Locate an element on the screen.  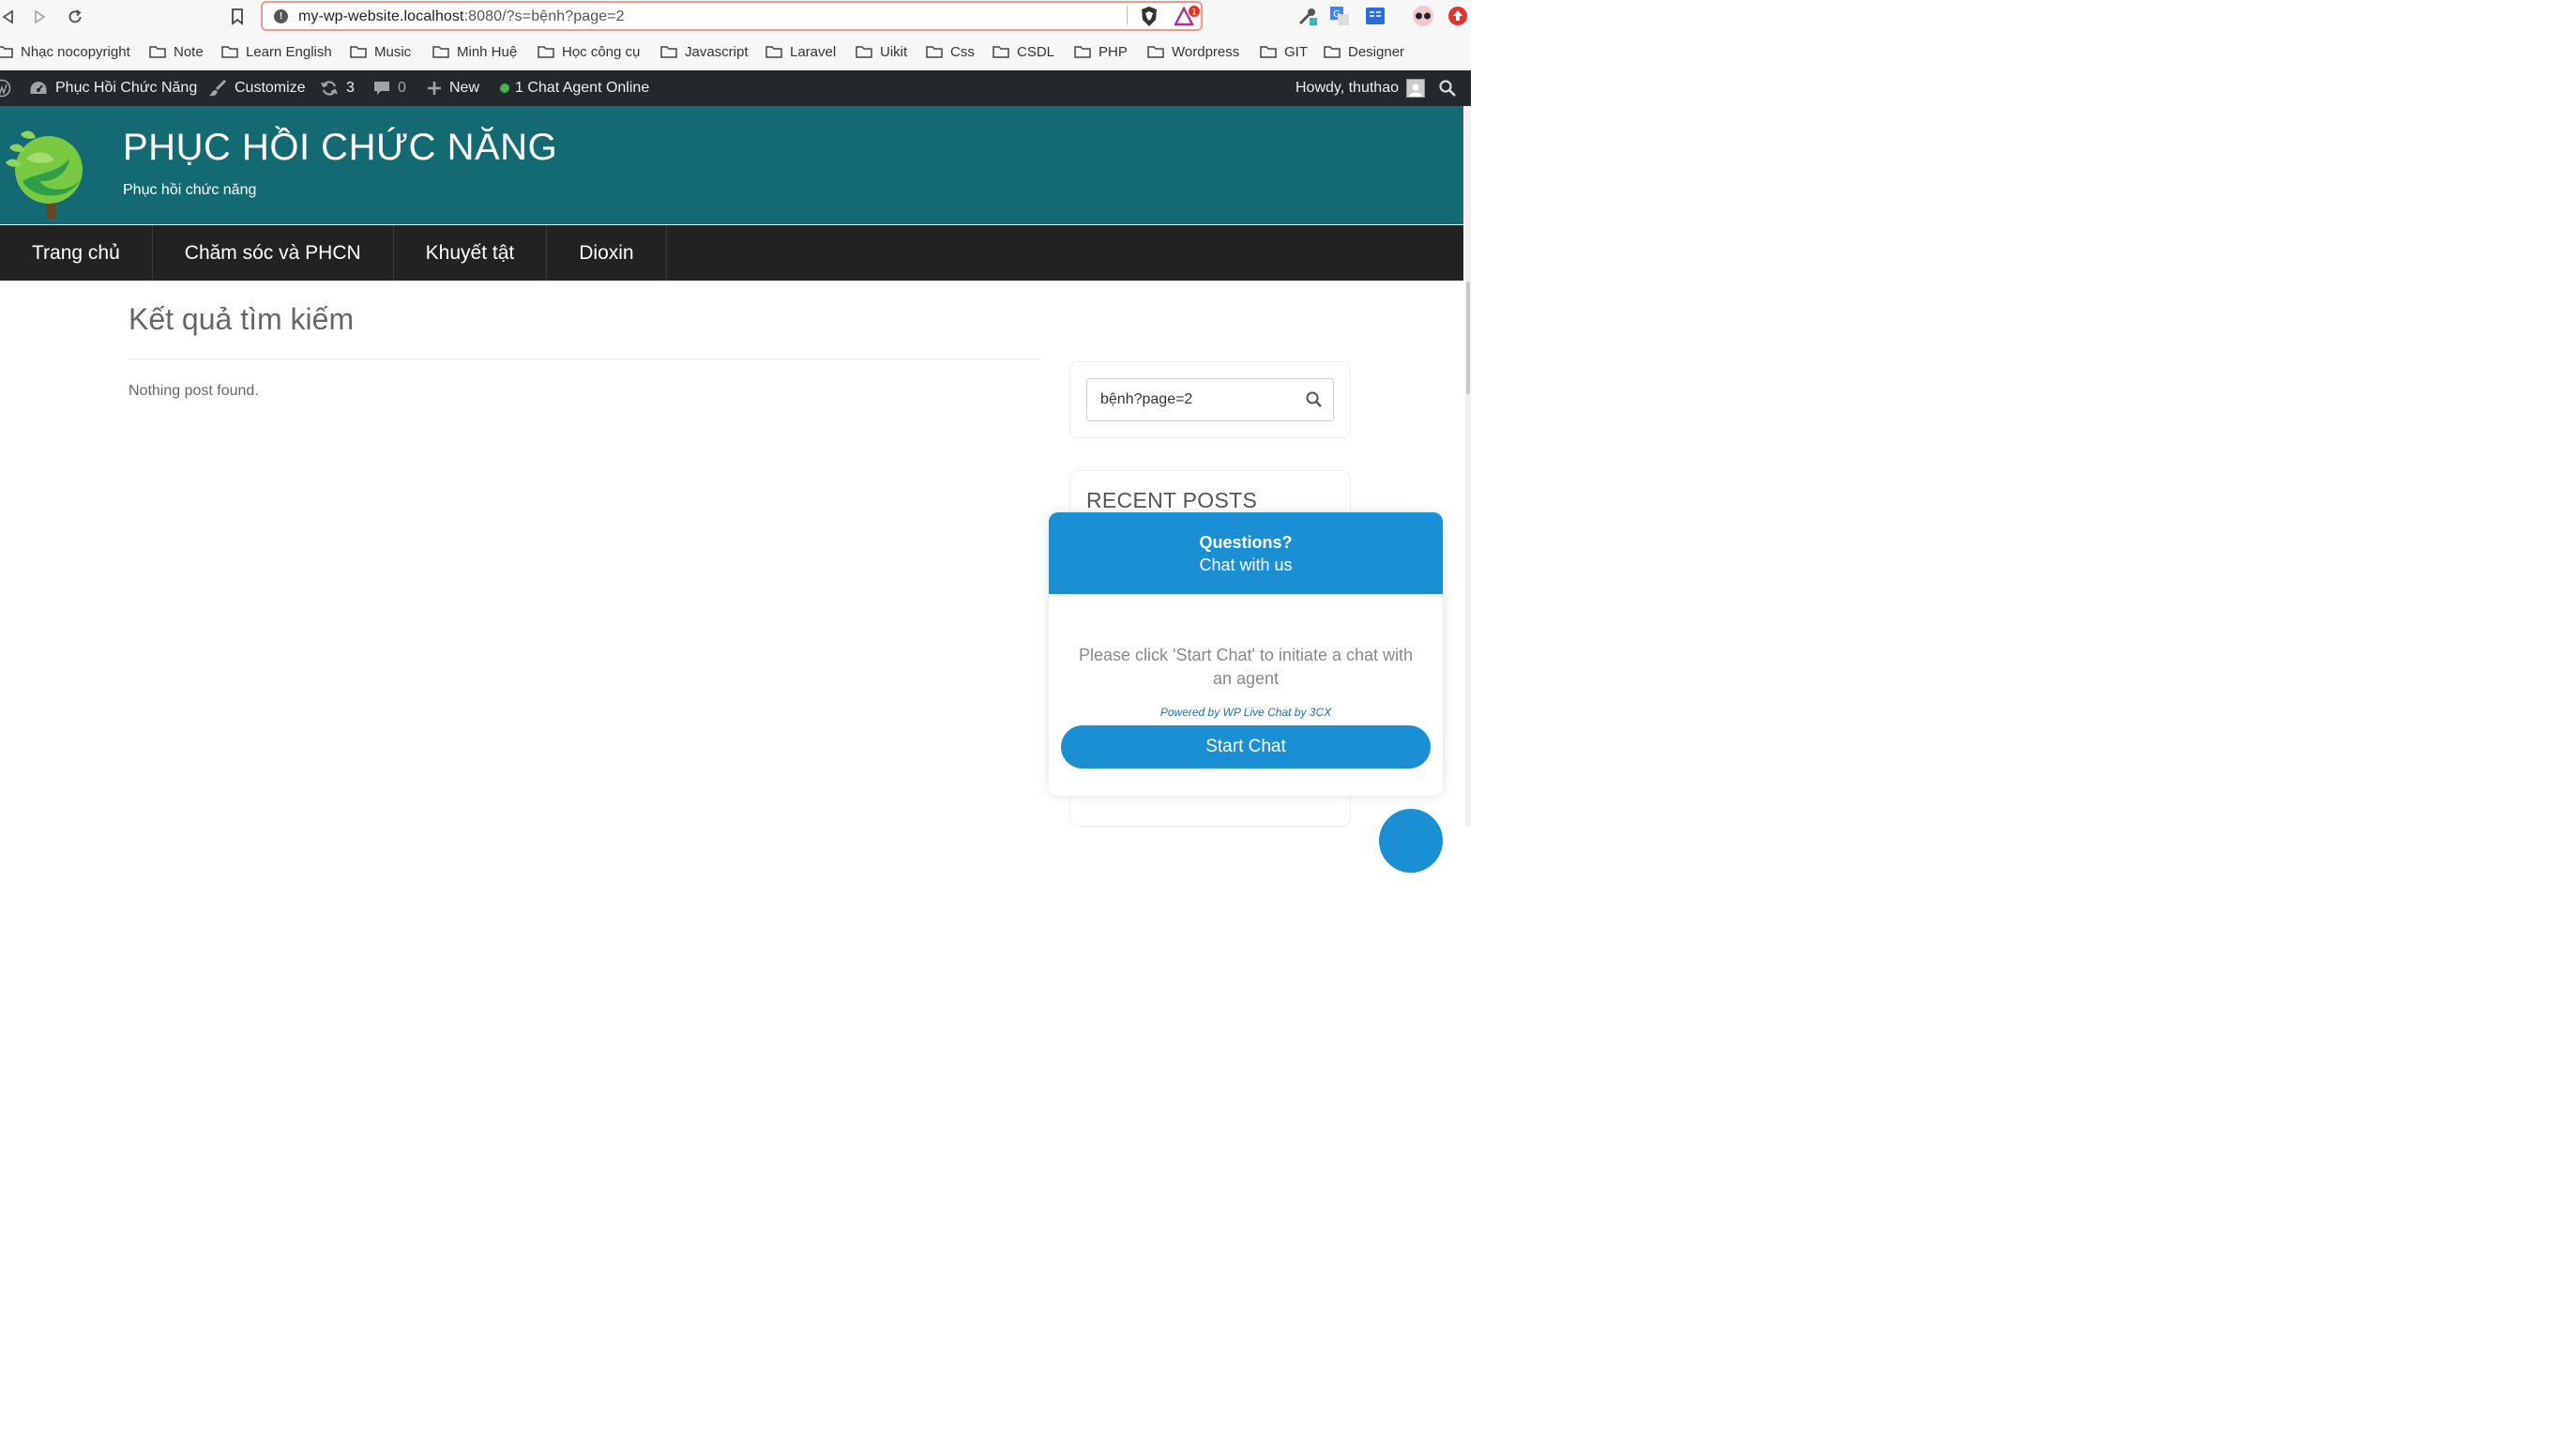
new-content-link: New is located at coordinates (453, 88).